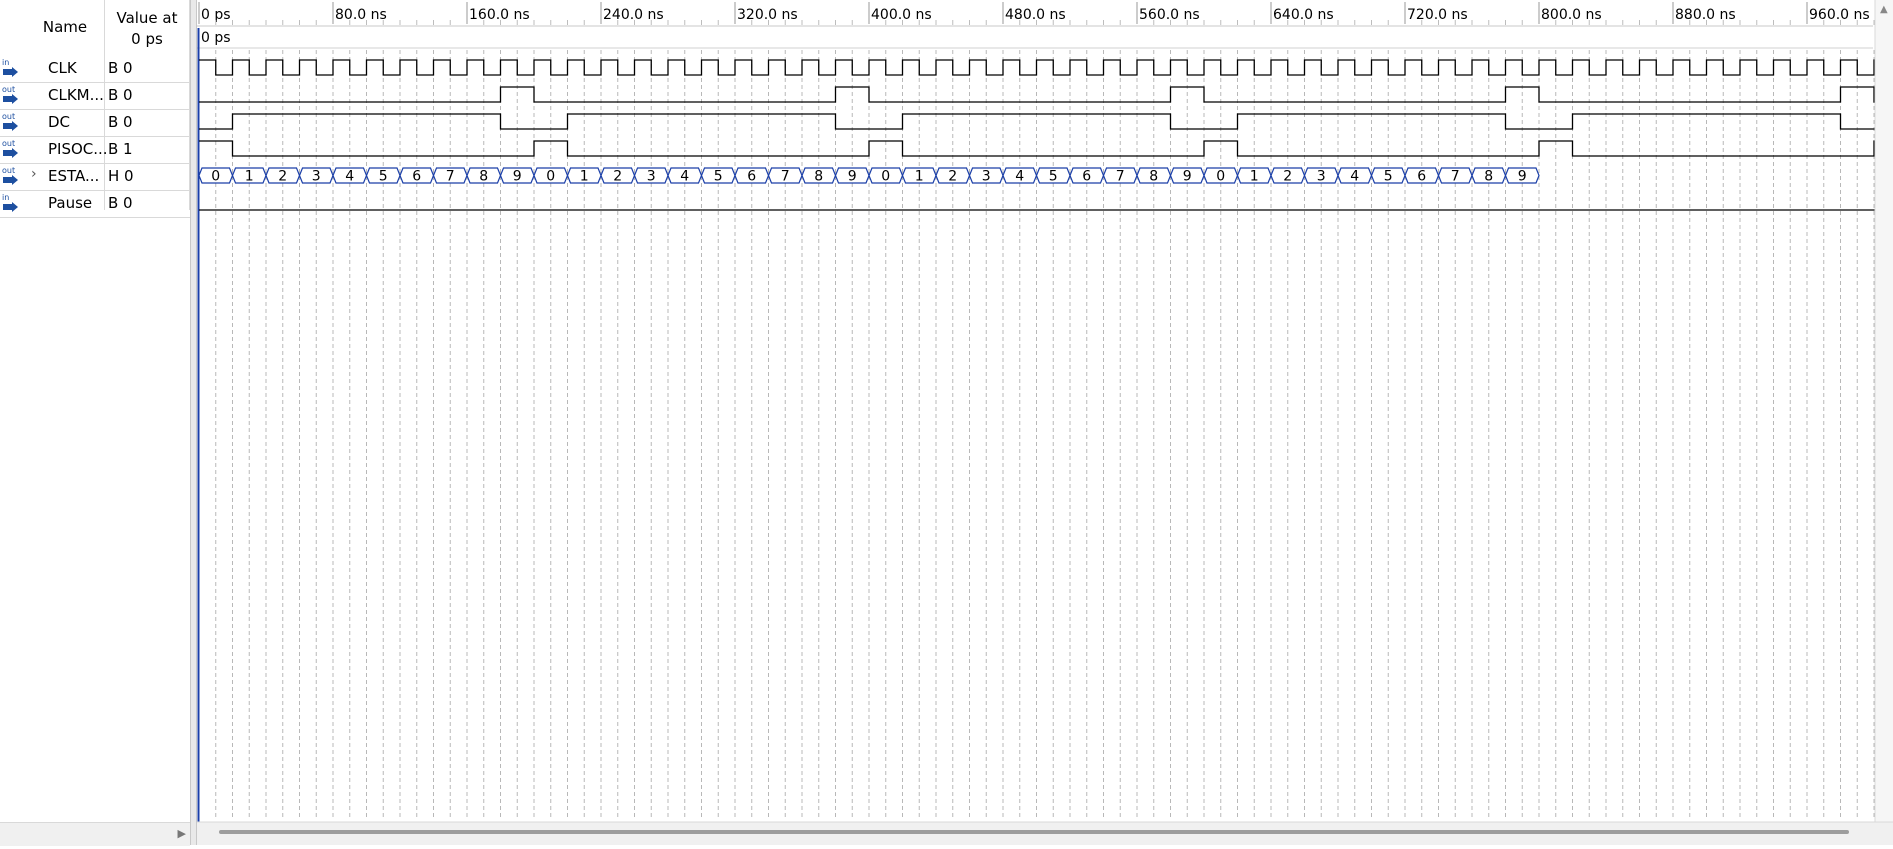 The height and width of the screenshot is (849, 1893). What do you see at coordinates (1437, 15) in the screenshot?
I see `time-tick-label: 720.0 ns` at bounding box center [1437, 15].